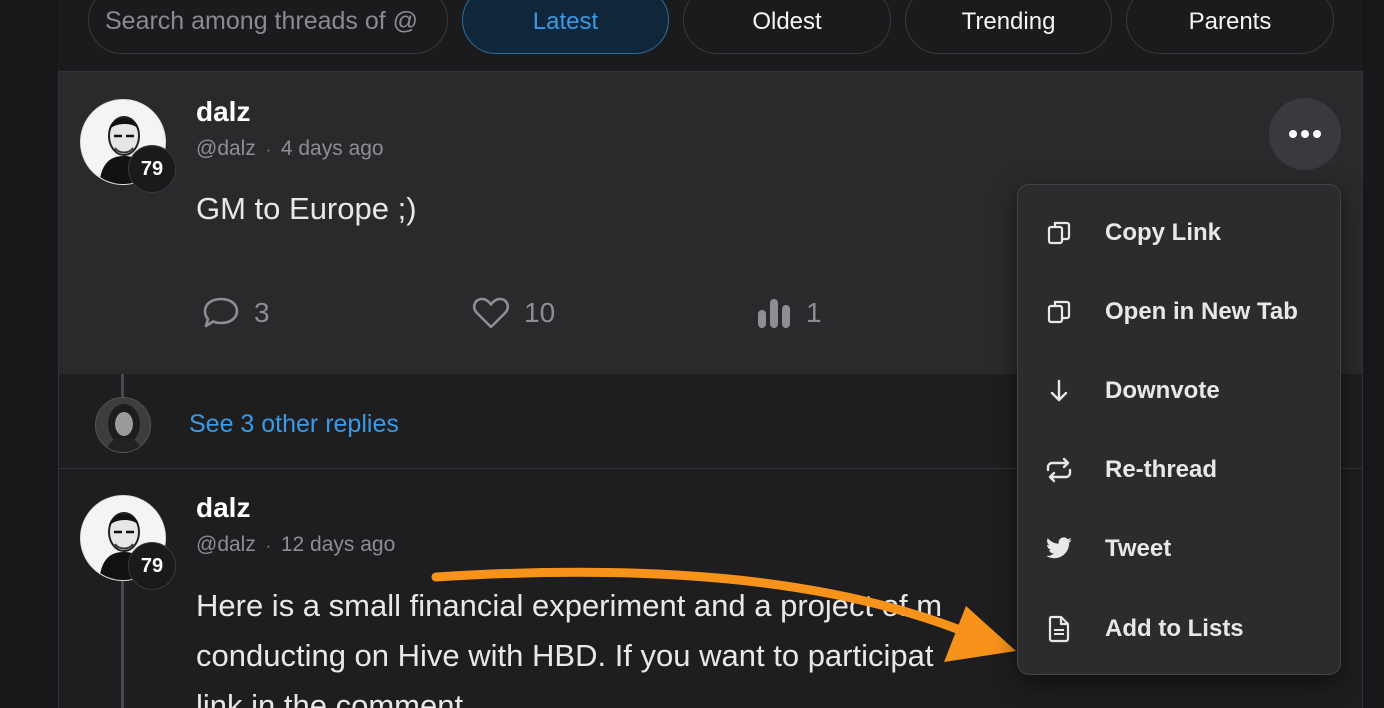 The width and height of the screenshot is (1384, 708). I want to click on see-other-replies-link: See 3 other replies, so click(294, 424).